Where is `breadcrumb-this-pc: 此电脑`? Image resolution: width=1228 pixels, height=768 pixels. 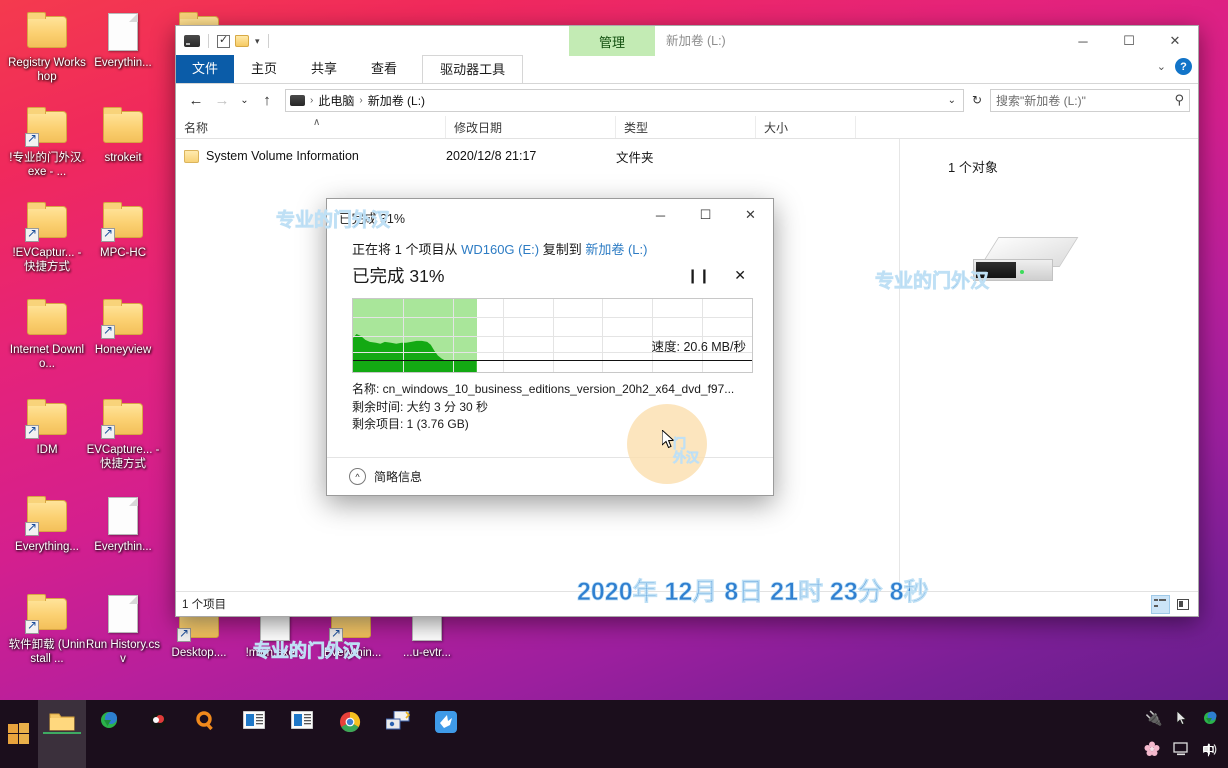 breadcrumb-this-pc: 此电脑 is located at coordinates (336, 100).